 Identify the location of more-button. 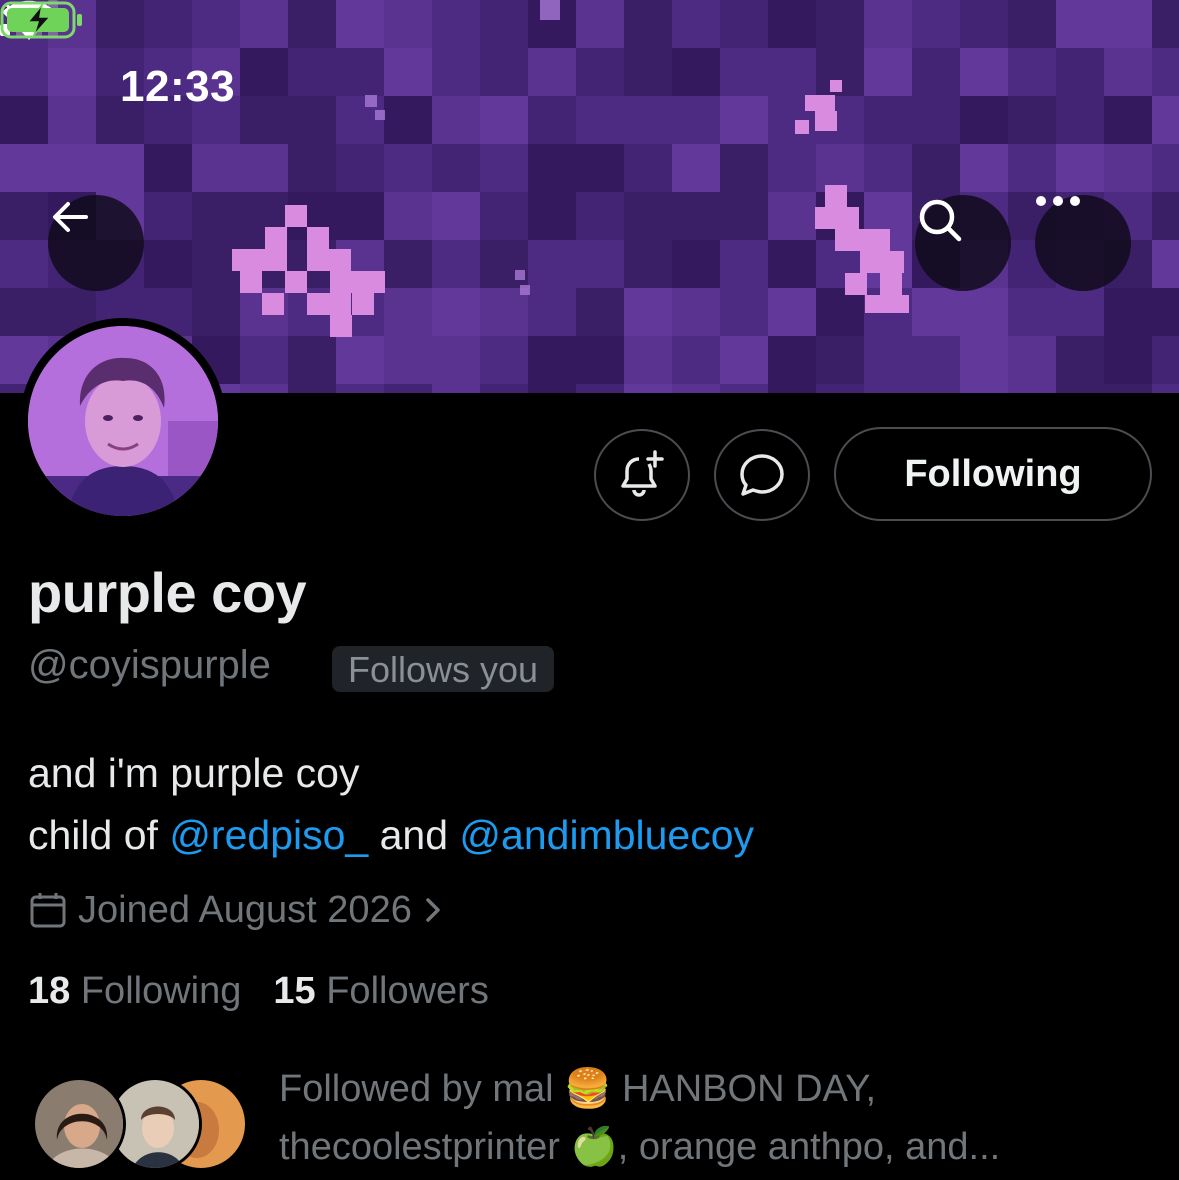
(1083, 243).